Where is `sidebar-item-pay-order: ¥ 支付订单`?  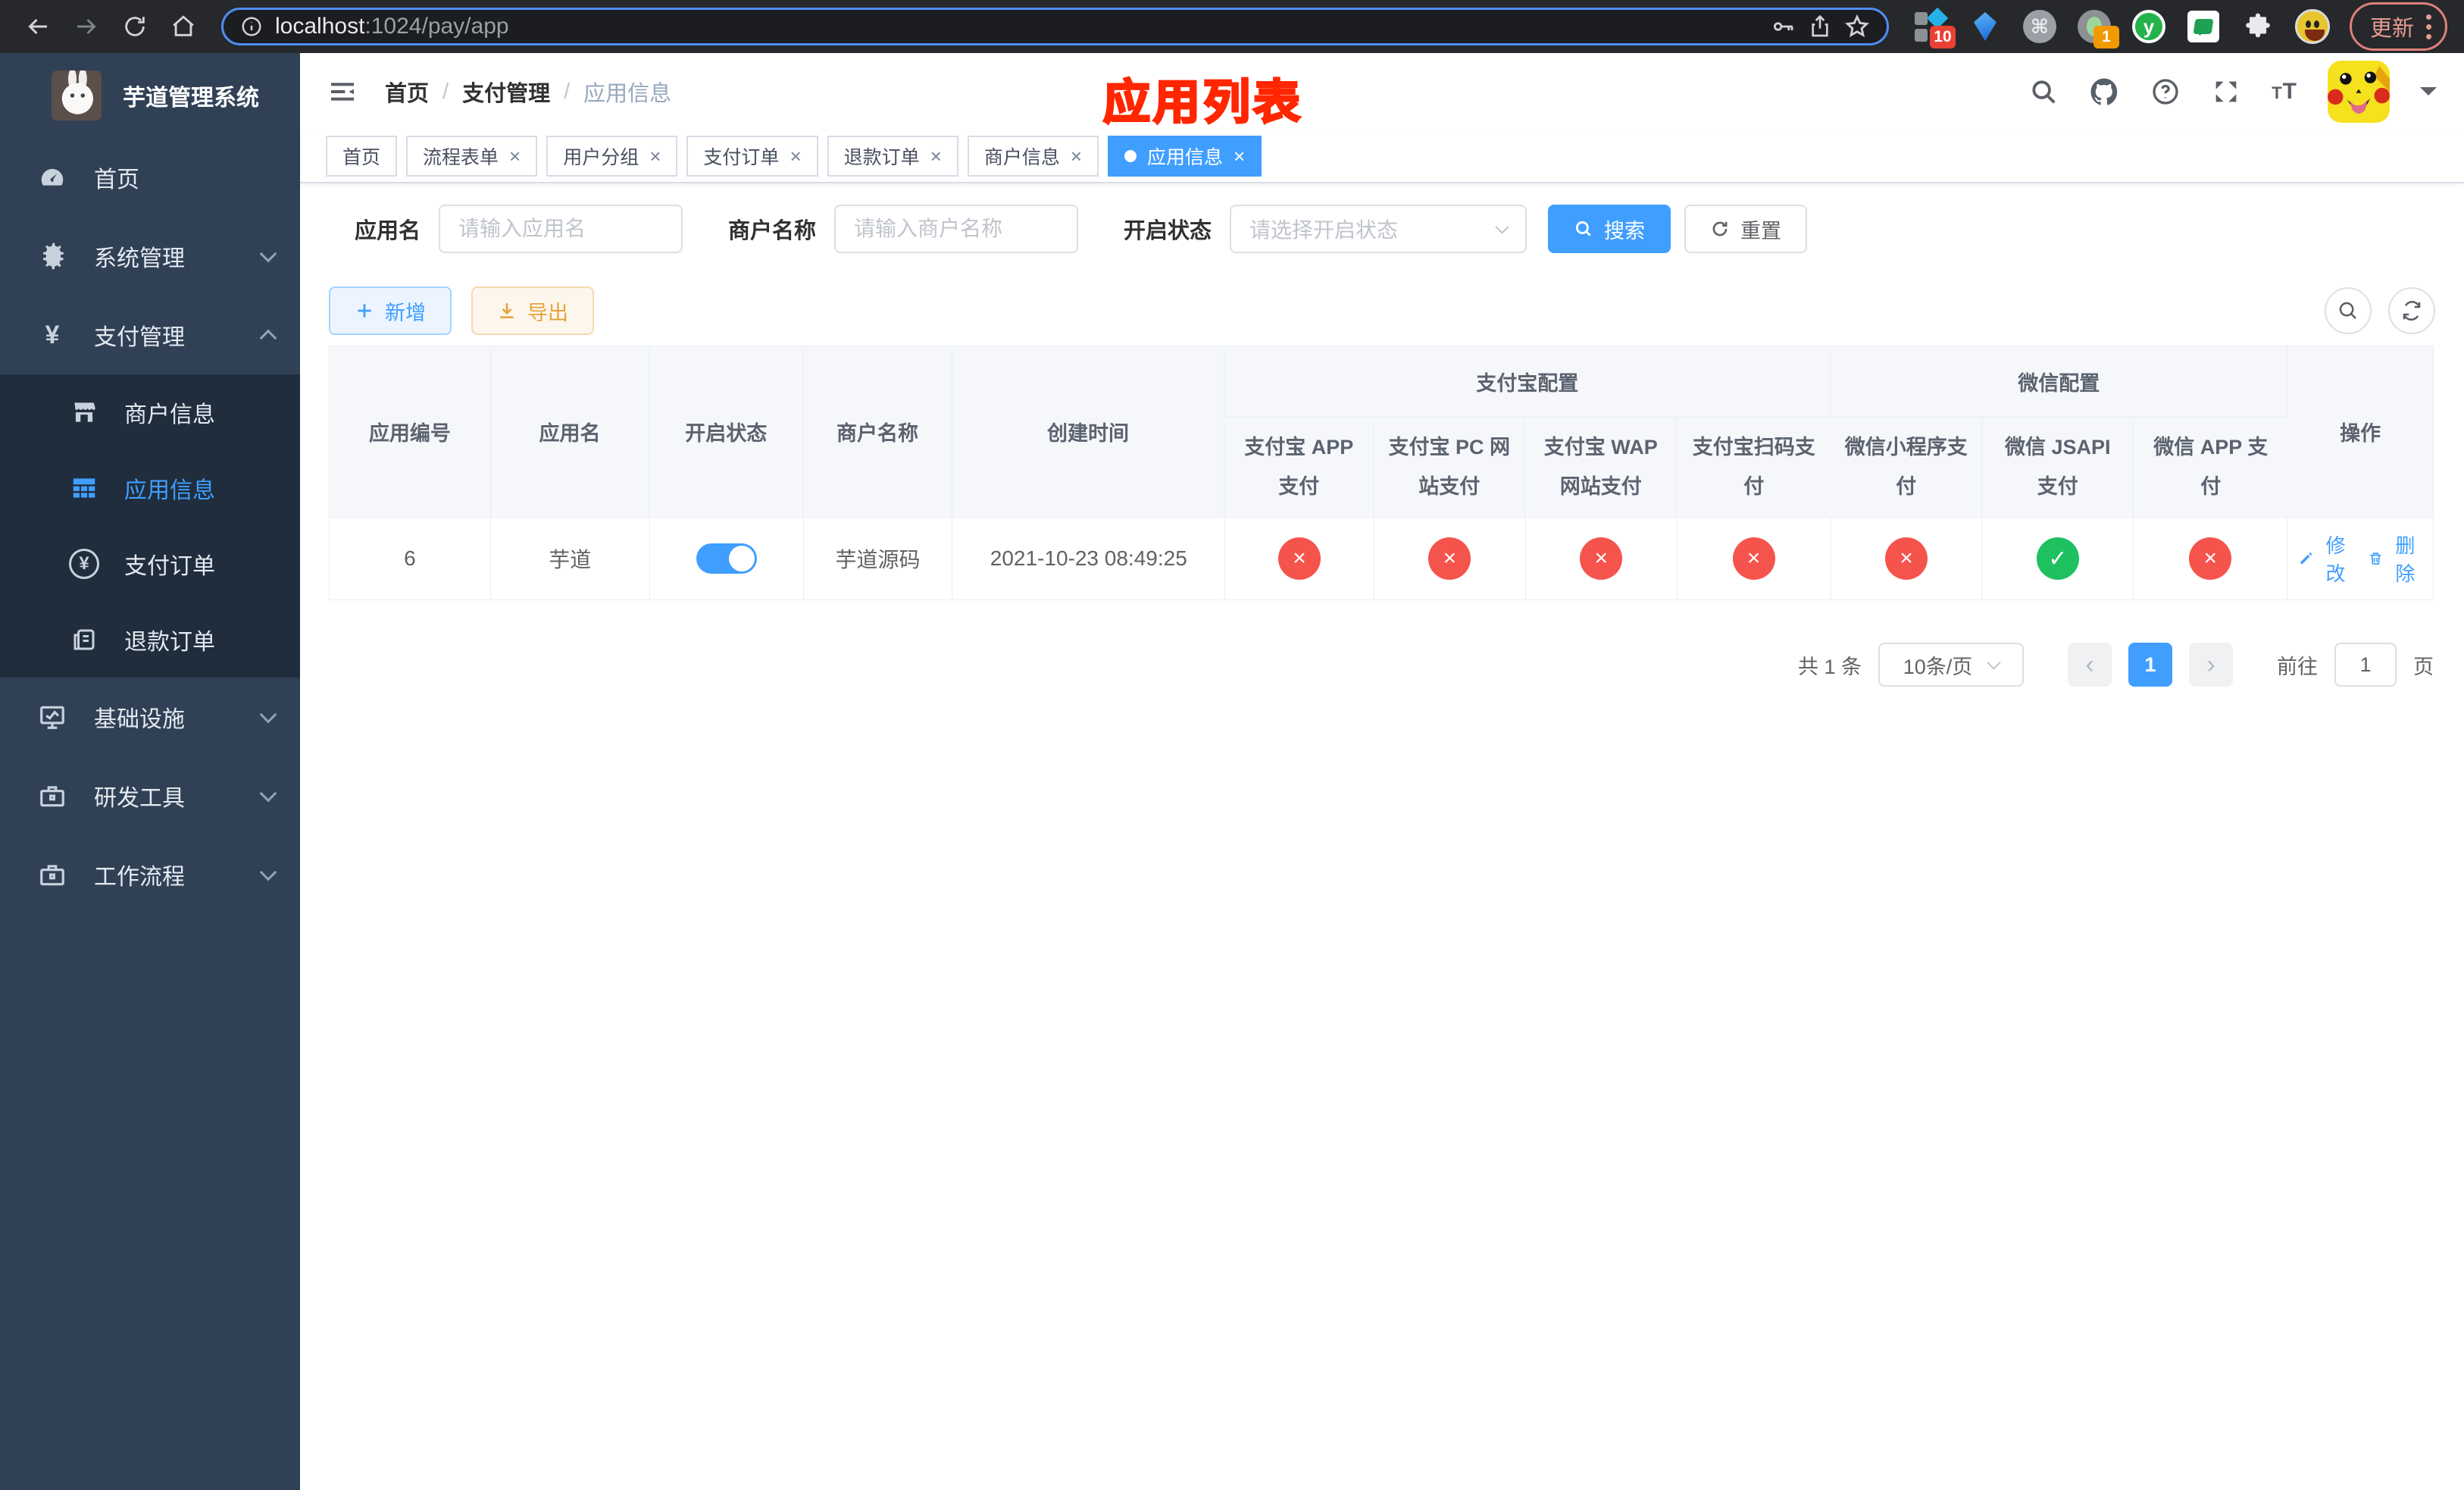 sidebar-item-pay-order: ¥ 支付订单 is located at coordinates (150, 564).